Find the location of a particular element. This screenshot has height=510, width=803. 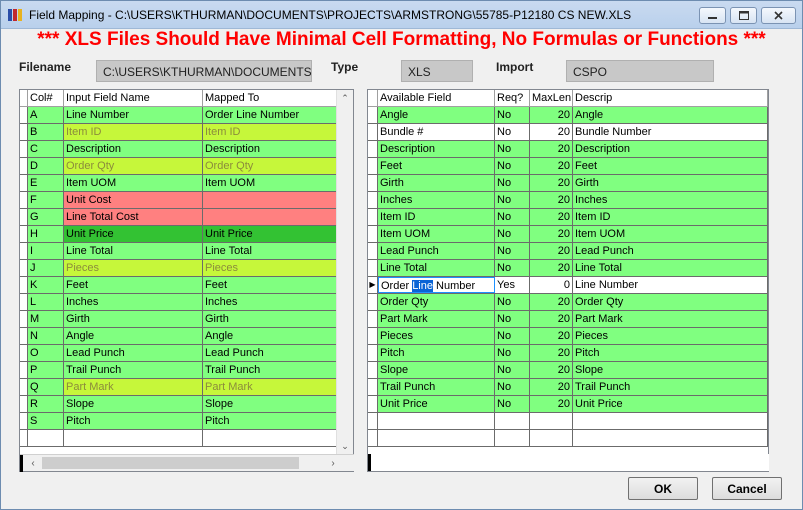

available-field-cell: Order Line Number is located at coordinates (436, 285).